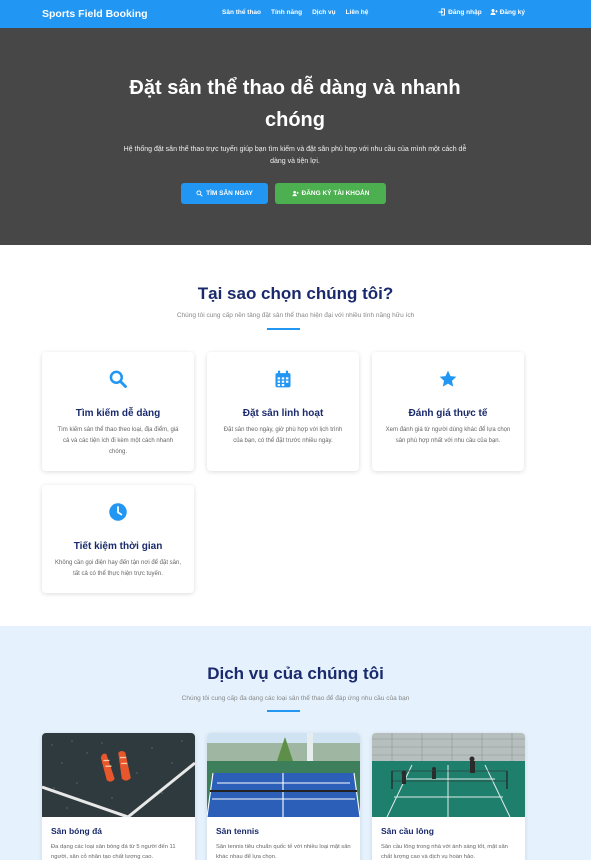  What do you see at coordinates (229, 193) in the screenshot?
I see `search-fields-label: TÌM SÂN NGAY` at bounding box center [229, 193].